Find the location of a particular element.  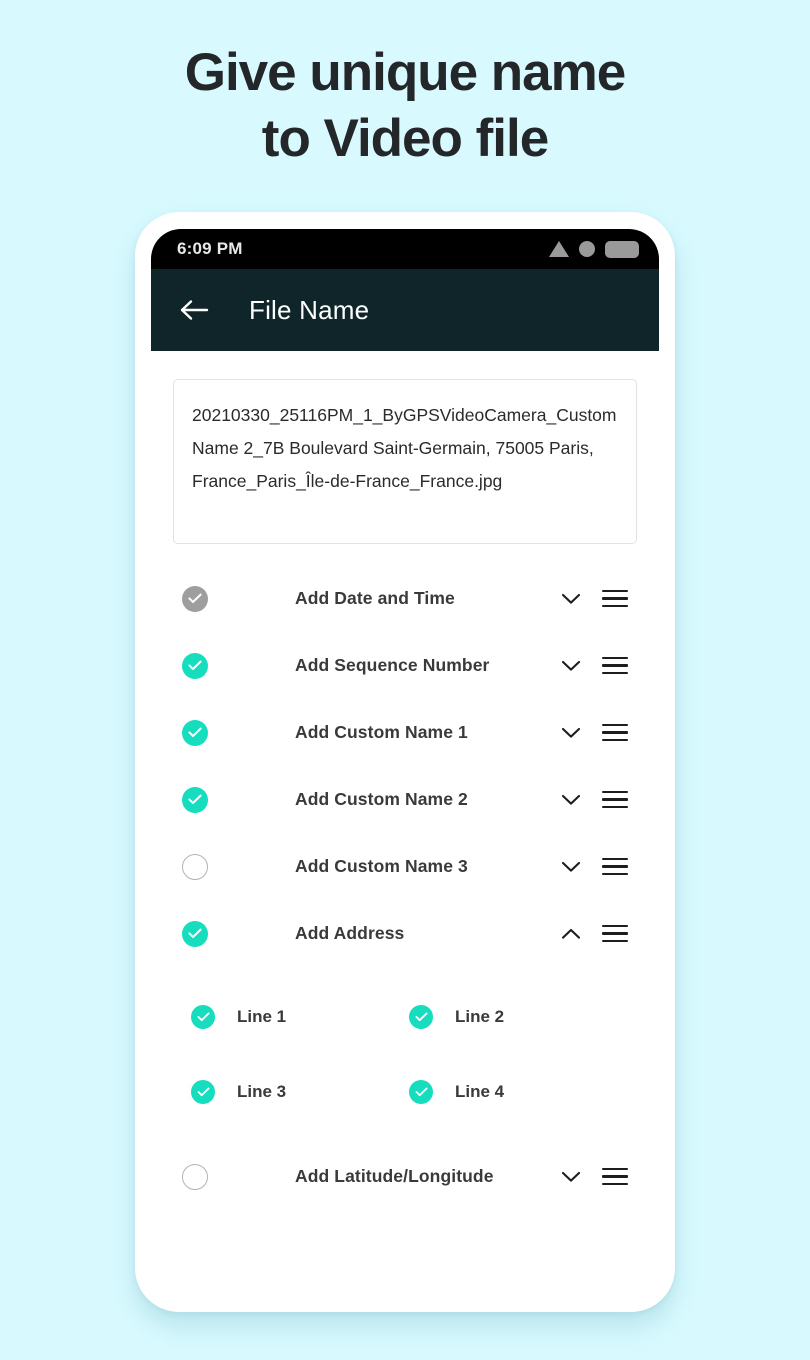

option-label: Add Sequence Number is located at coordinates (392, 665).